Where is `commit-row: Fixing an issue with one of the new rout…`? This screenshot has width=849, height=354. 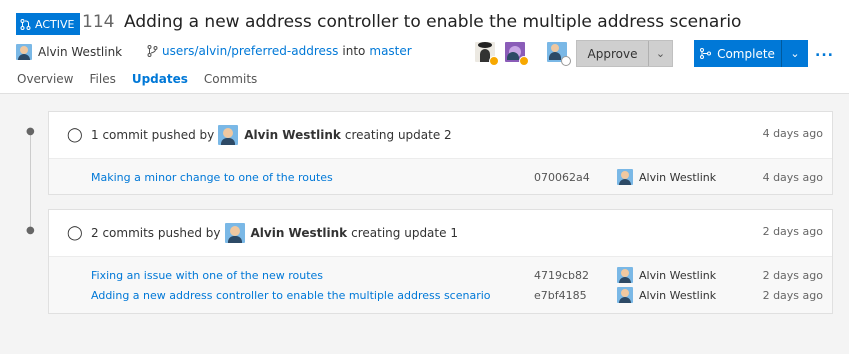
commit-row: Fixing an issue with one of the new rout… is located at coordinates (440, 275).